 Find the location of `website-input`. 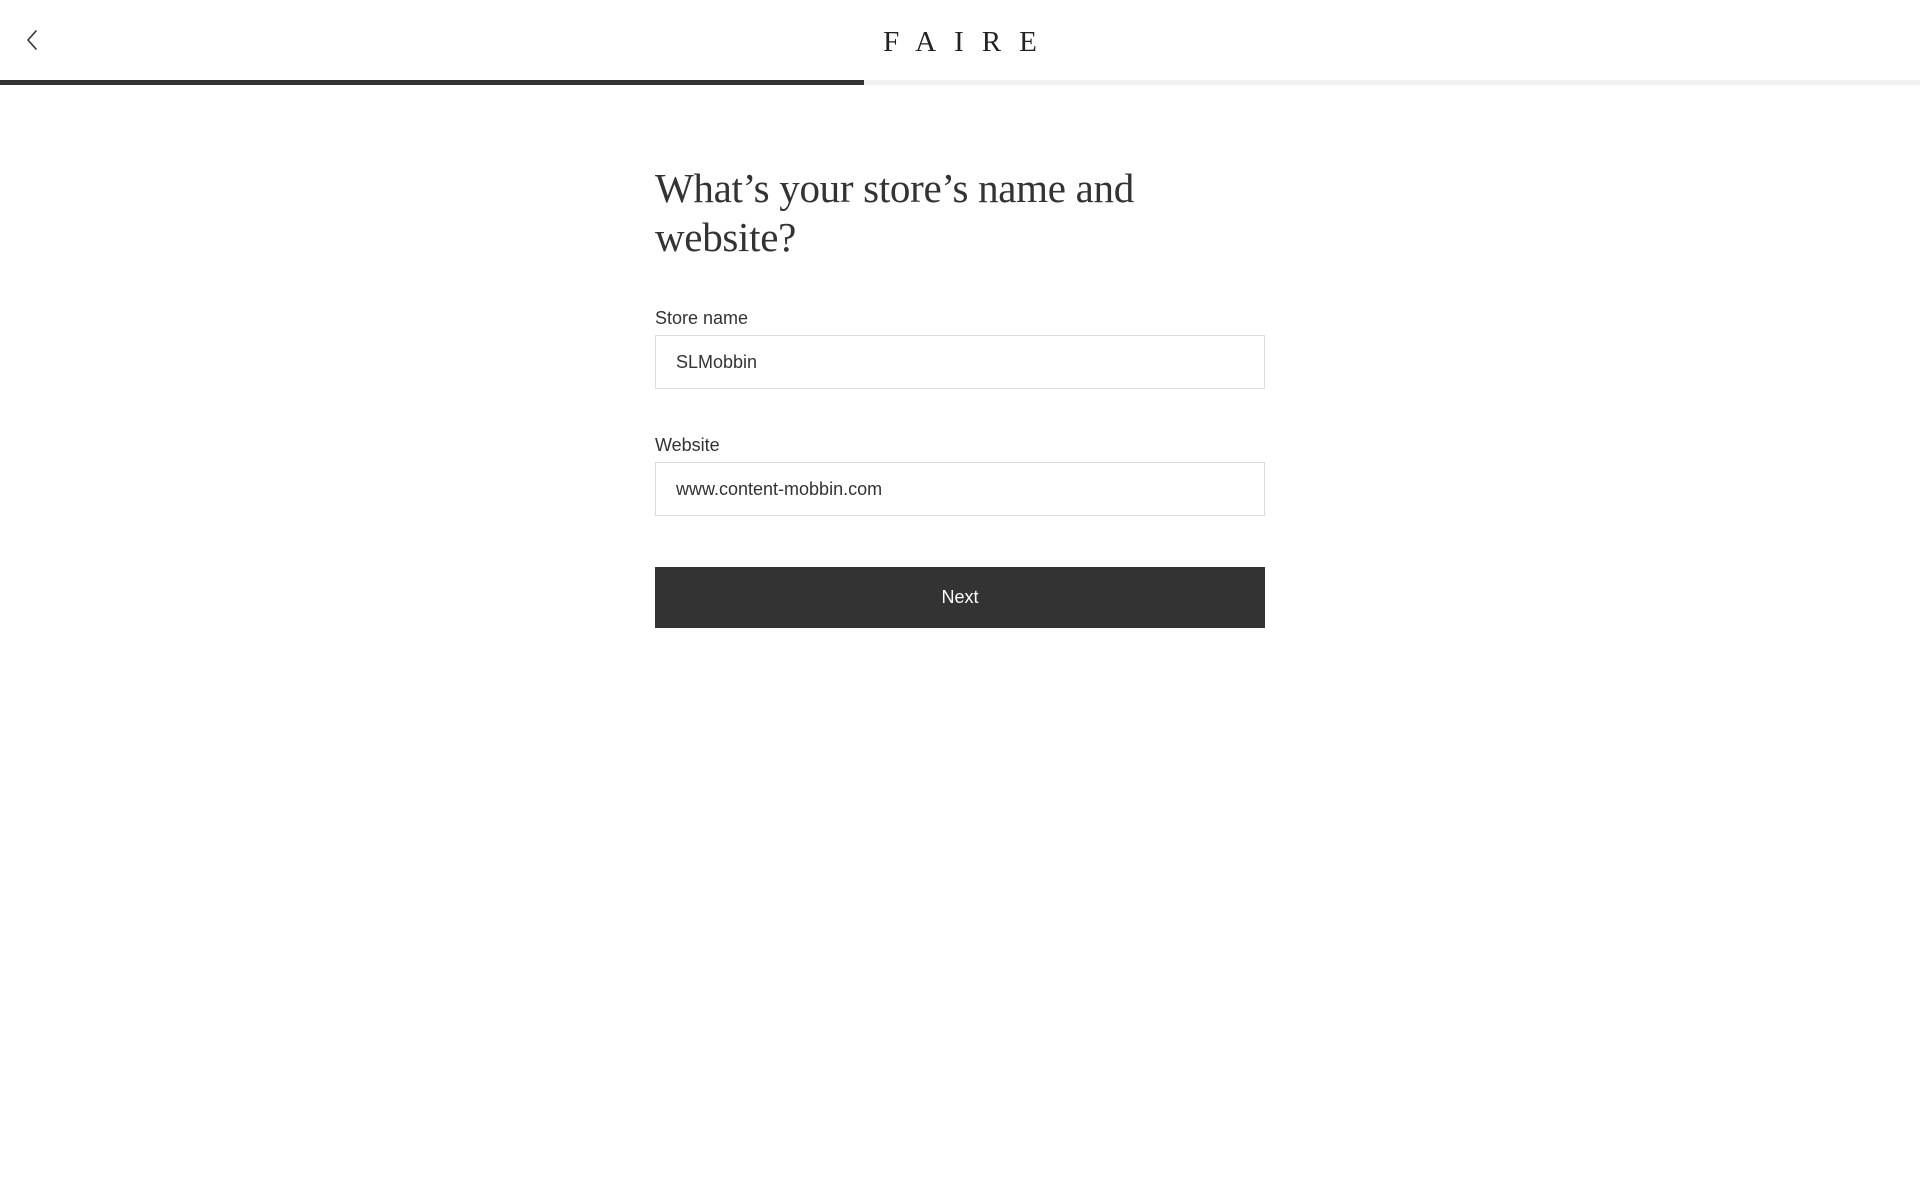

website-input is located at coordinates (960, 489).